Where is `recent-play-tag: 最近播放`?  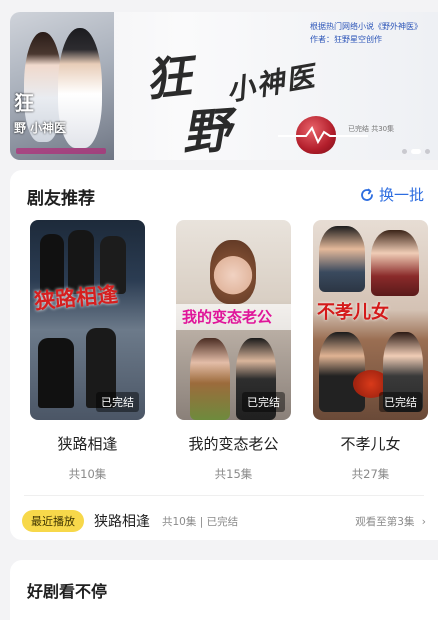 recent-play-tag: 最近播放 is located at coordinates (53, 521).